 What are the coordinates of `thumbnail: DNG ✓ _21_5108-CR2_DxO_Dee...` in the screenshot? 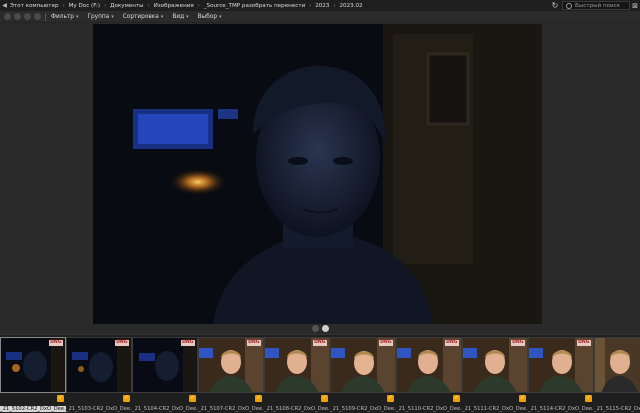 It's located at (297, 375).